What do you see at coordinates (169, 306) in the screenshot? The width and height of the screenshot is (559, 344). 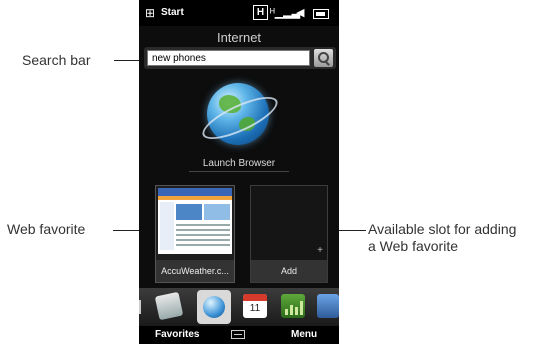 I see `mail-icon` at bounding box center [169, 306].